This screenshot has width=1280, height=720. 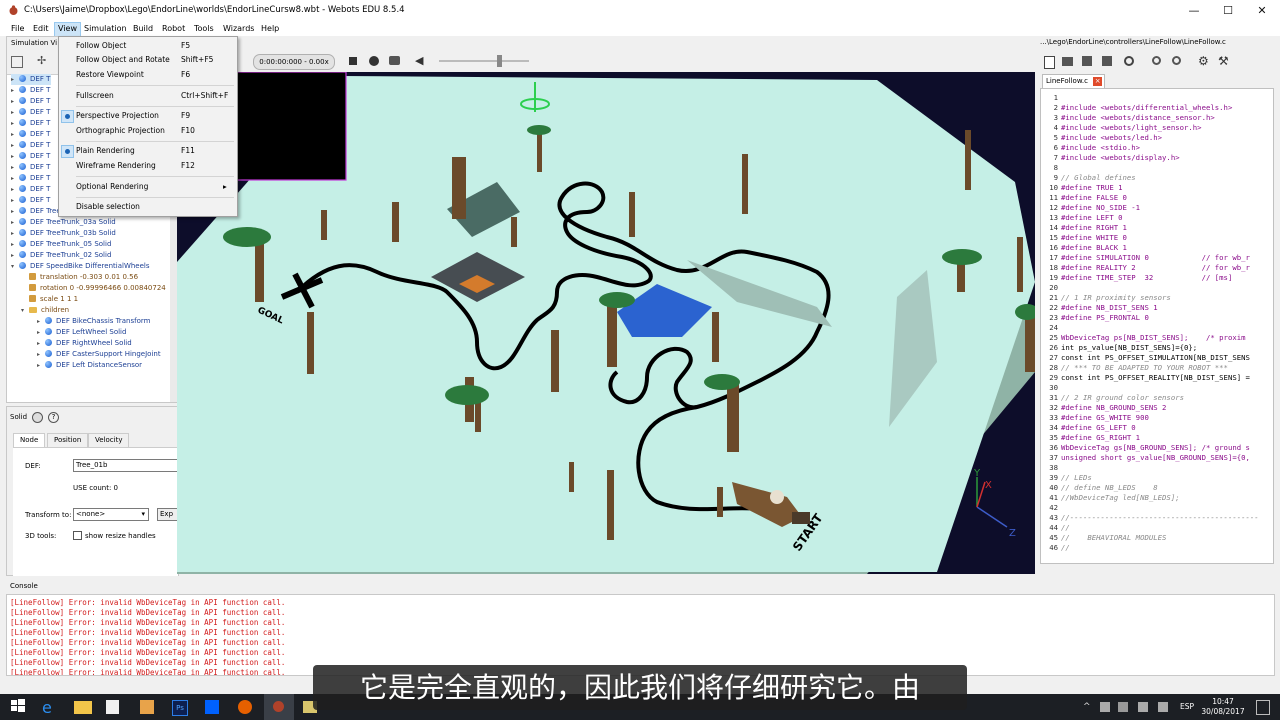 What do you see at coordinates (147, 707) in the screenshot?
I see `media-icon` at bounding box center [147, 707].